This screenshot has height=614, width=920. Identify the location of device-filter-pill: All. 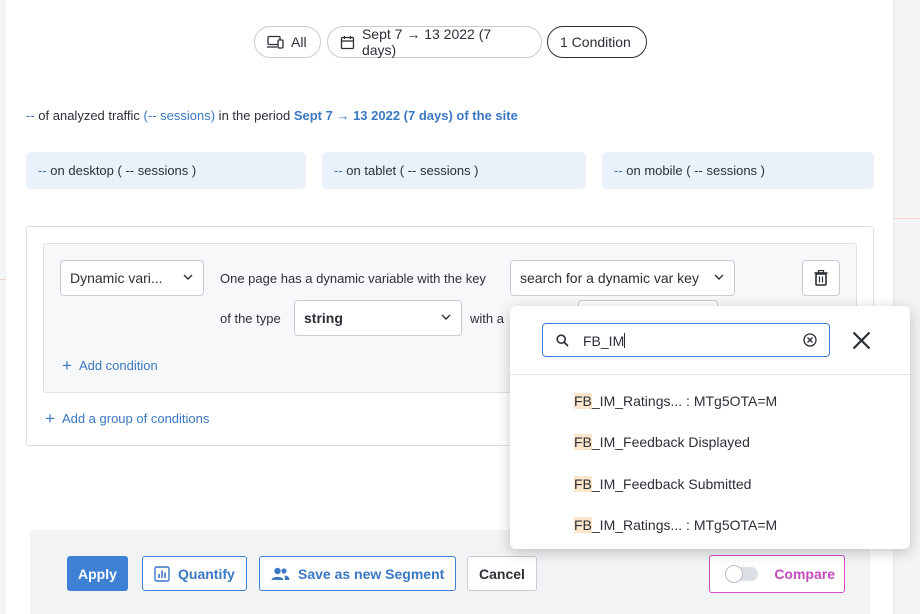
(287, 42).